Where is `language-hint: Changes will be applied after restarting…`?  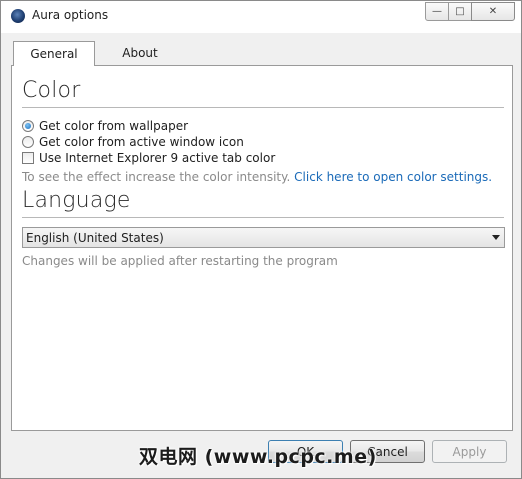 language-hint: Changes will be applied after restarting… is located at coordinates (180, 261).